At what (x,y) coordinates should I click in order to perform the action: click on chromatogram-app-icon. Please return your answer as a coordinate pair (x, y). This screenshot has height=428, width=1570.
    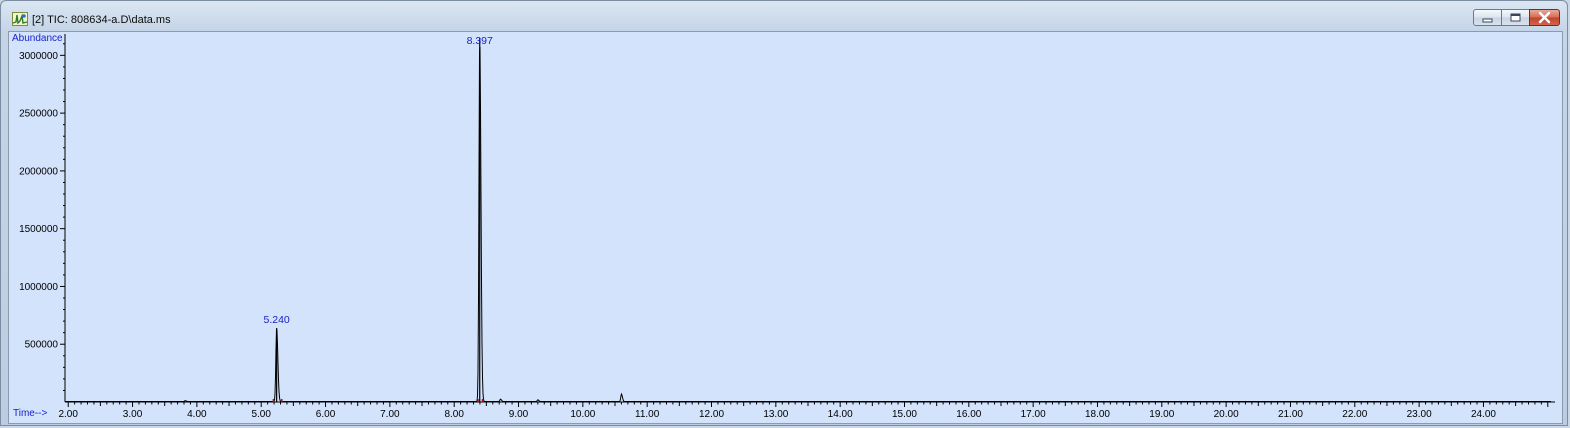
    Looking at the image, I should click on (20, 19).